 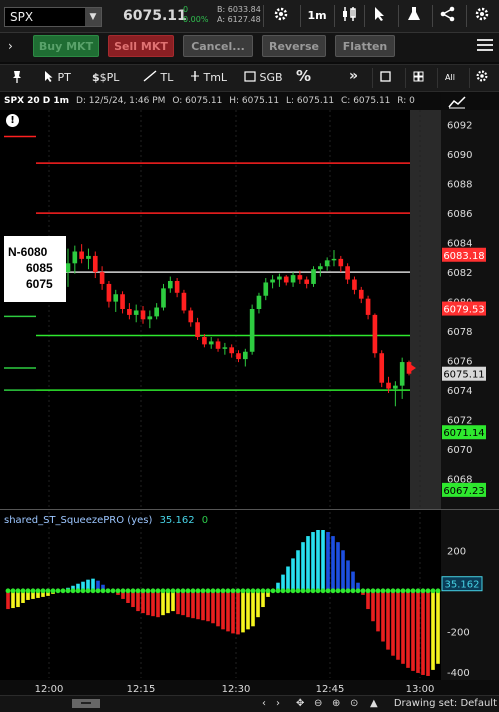 I want to click on chevron-left-icon: ‹, so click(x=264, y=704).